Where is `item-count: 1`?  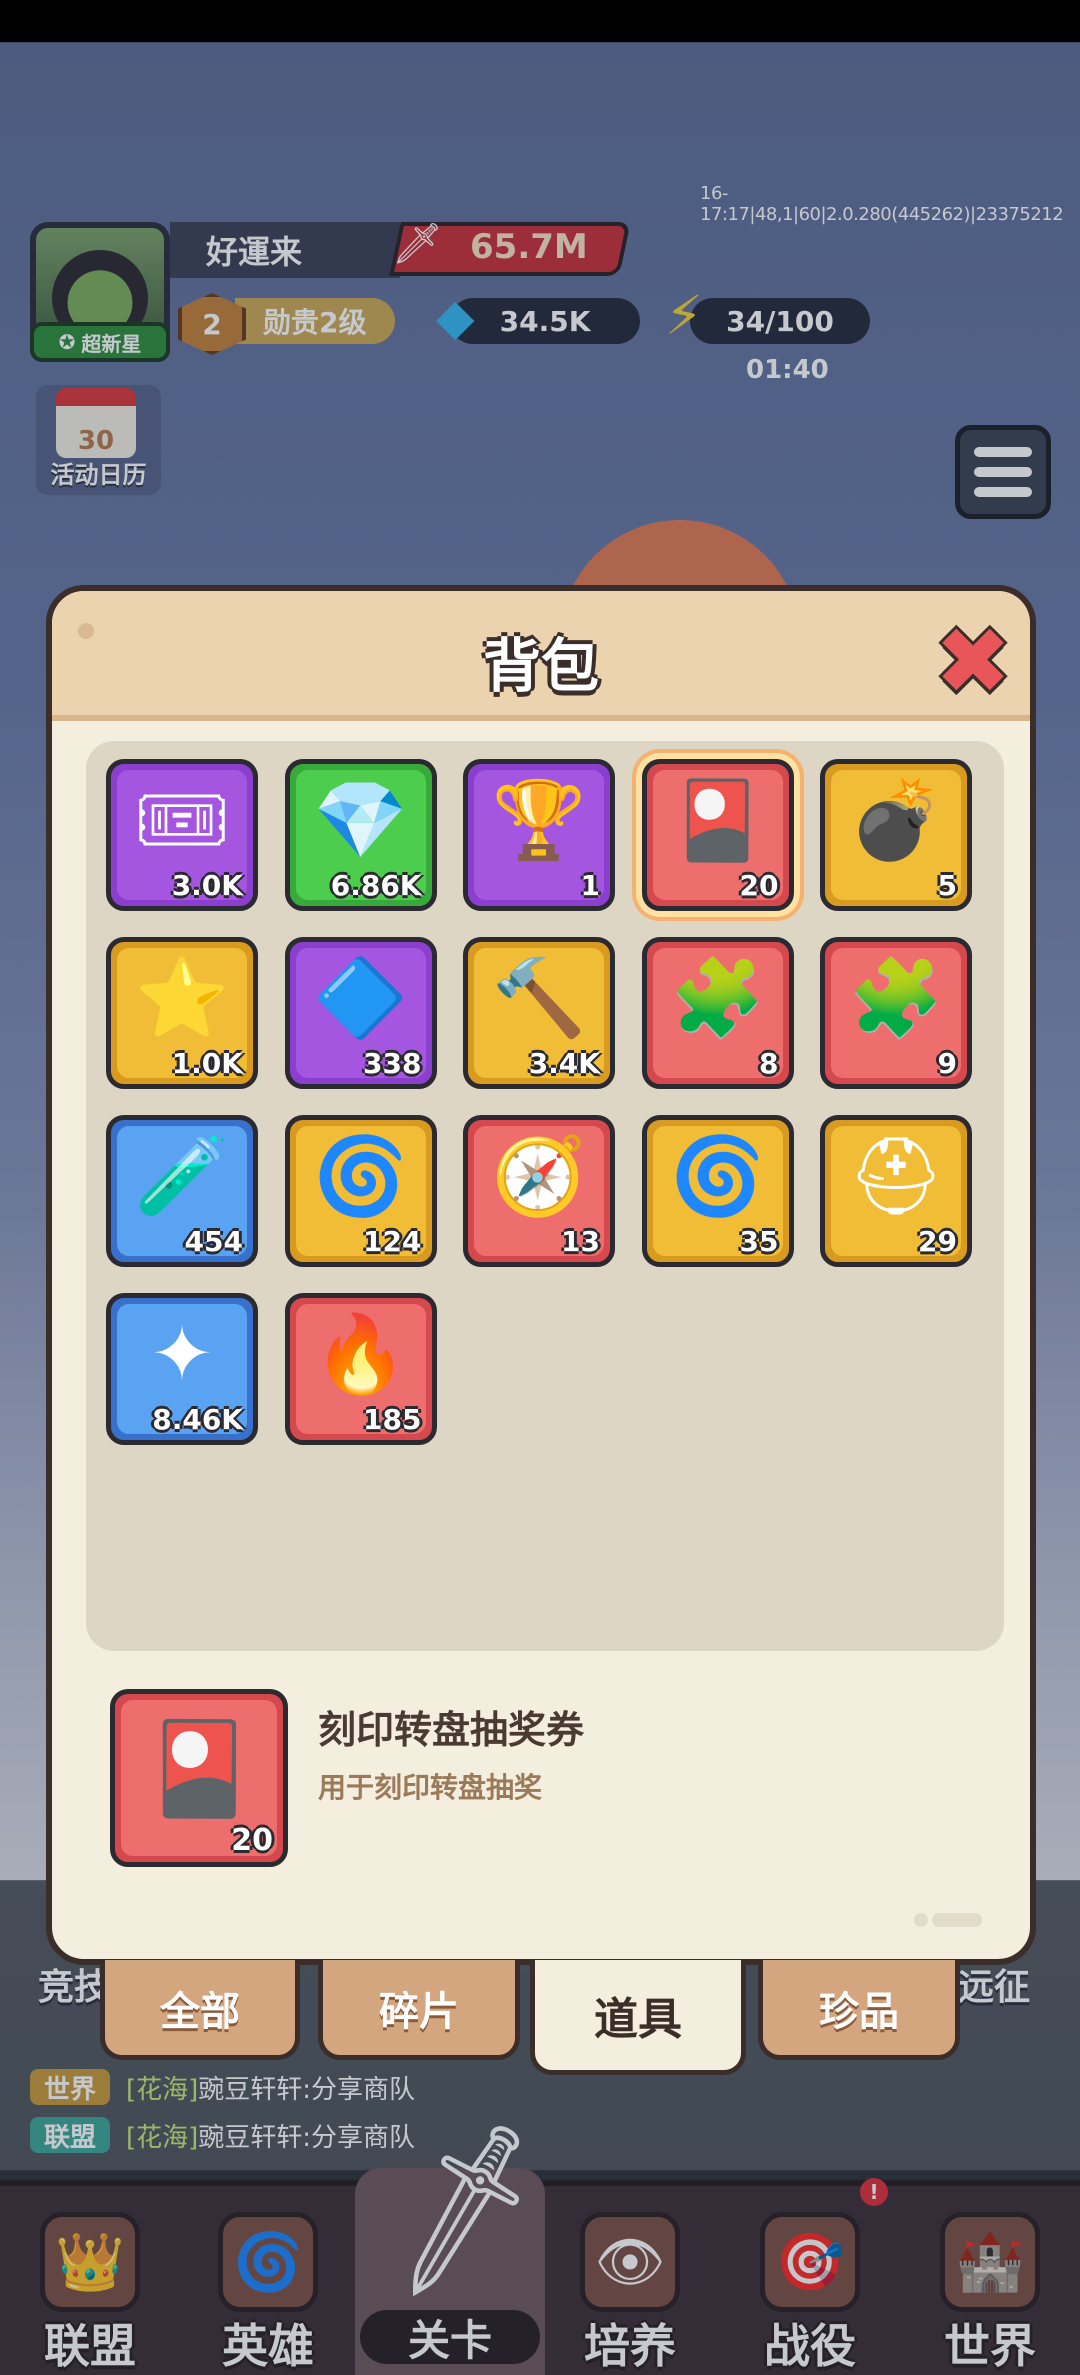 item-count: 1 is located at coordinates (590, 885).